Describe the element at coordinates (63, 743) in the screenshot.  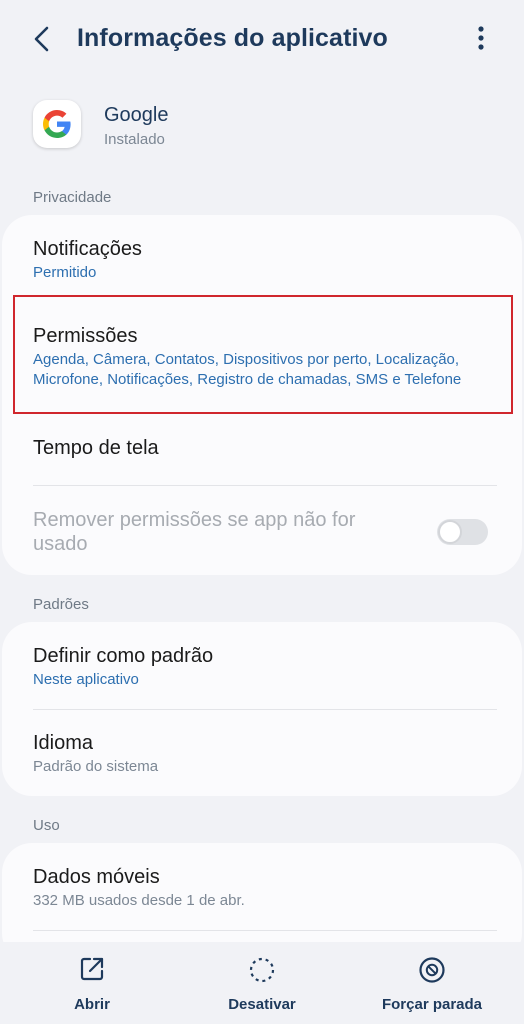
I see `language-title: Idioma` at that location.